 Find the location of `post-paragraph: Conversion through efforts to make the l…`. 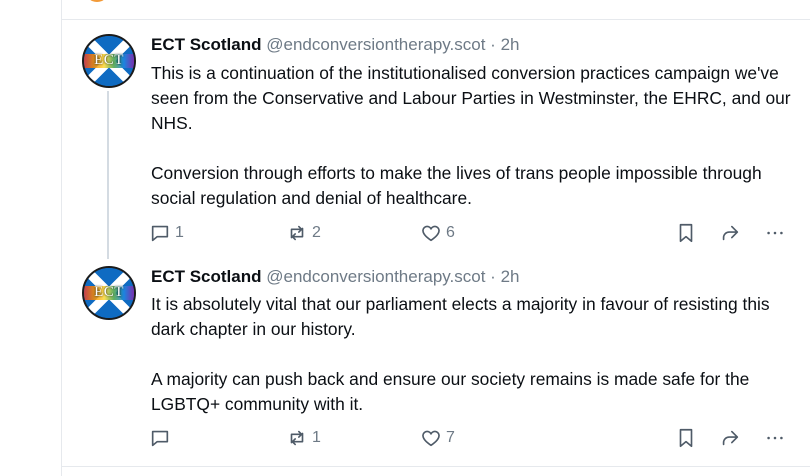

post-paragraph: Conversion through efforts to make the l… is located at coordinates (456, 185).